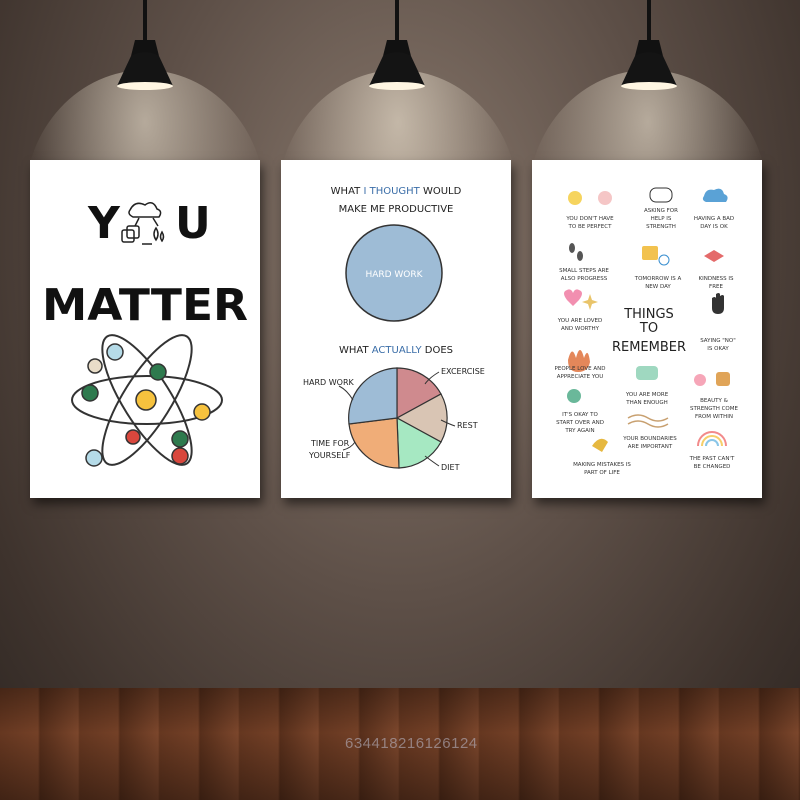  What do you see at coordinates (600, 445) in the screenshot?
I see `pencil-hand-icon` at bounding box center [600, 445].